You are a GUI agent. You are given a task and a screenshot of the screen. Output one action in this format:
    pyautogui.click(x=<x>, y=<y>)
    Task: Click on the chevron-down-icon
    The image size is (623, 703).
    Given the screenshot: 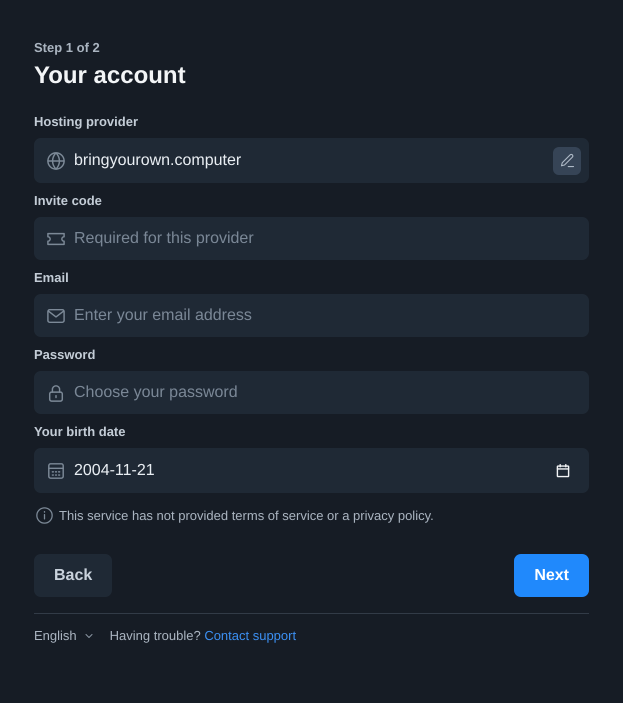 What is the action you would take?
    pyautogui.click(x=89, y=636)
    